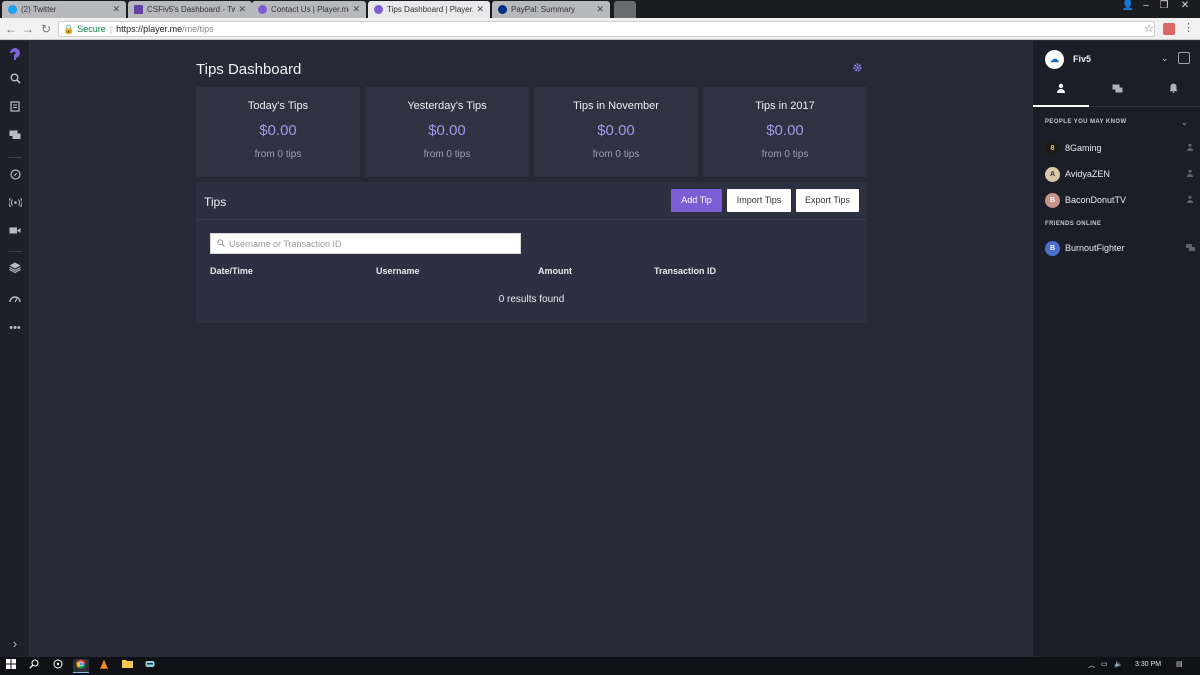  Describe the element at coordinates (15, 232) in the screenshot. I see `video-camera-icon` at that location.